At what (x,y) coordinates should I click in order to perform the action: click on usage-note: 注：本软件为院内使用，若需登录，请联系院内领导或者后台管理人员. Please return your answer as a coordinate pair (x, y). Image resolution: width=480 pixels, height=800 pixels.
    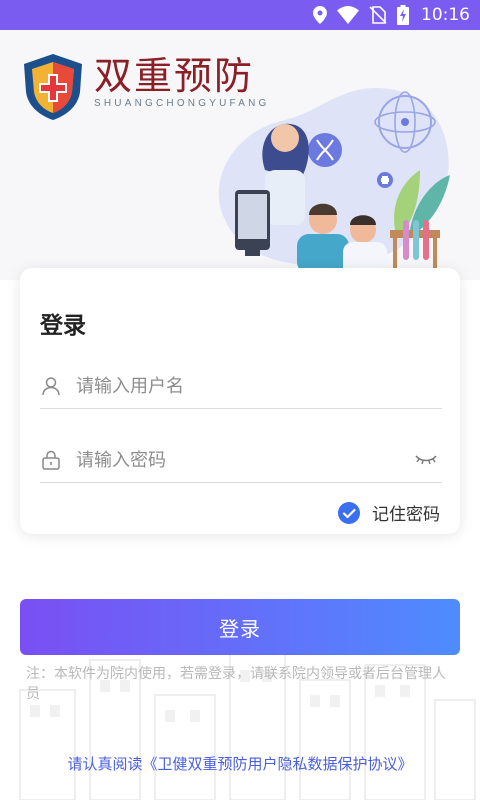
    Looking at the image, I should click on (236, 684).